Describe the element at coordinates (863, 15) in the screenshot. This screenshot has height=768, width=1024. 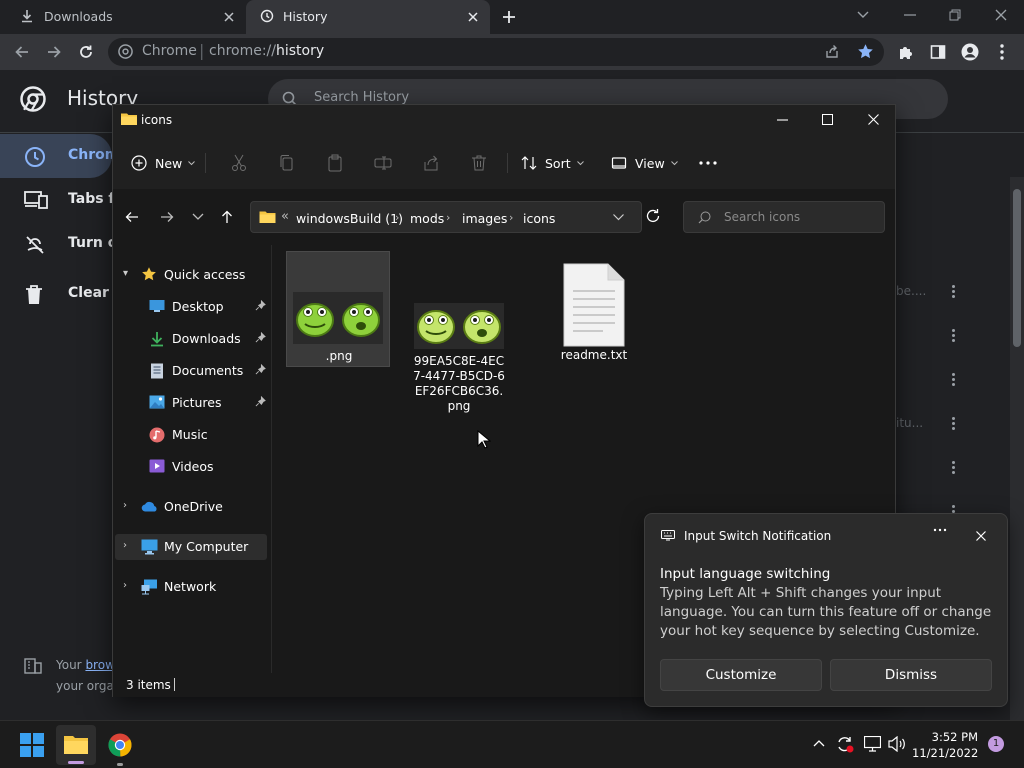
I see `tab-search-icon` at that location.